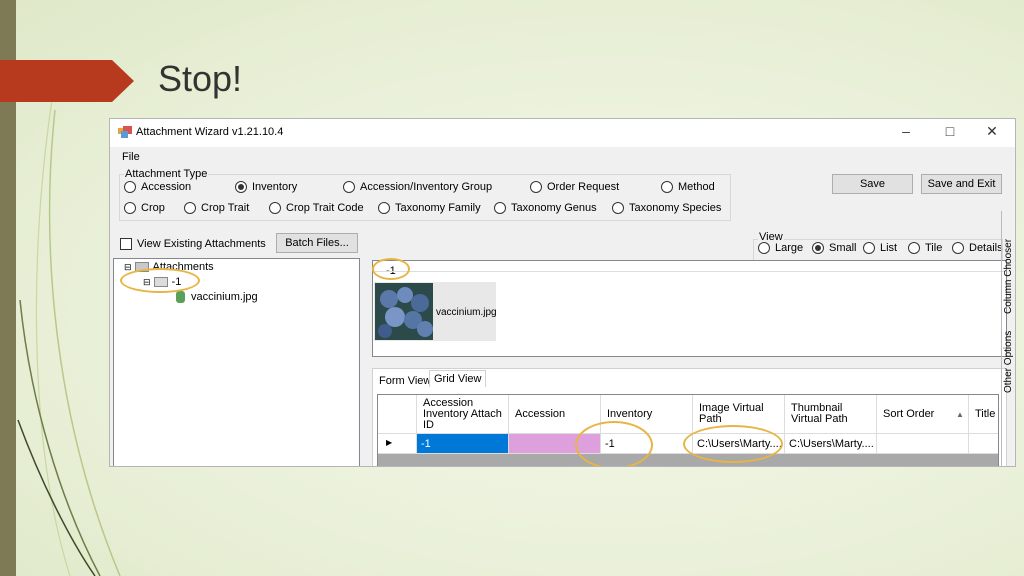 This screenshot has height=576, width=1024. I want to click on grid-cell-title, so click(983, 444).